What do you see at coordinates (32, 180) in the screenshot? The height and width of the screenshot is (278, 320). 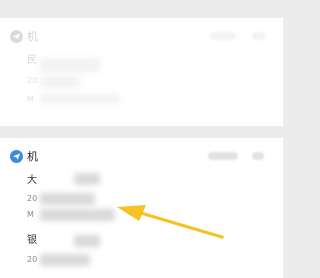 I see `card-detail-line: 大` at bounding box center [32, 180].